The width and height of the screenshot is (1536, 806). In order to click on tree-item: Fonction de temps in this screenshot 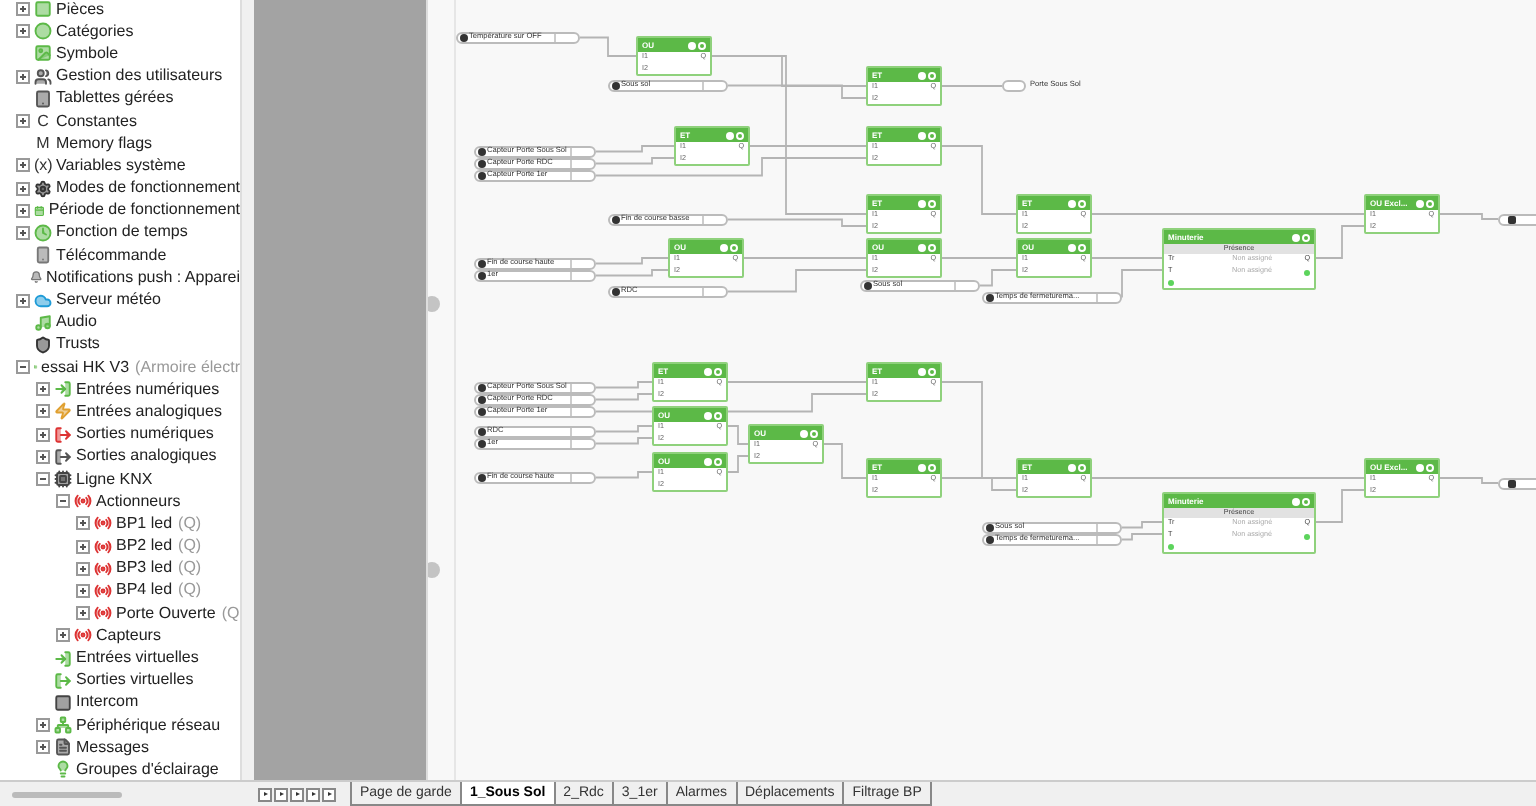, I will do `click(122, 232)`.